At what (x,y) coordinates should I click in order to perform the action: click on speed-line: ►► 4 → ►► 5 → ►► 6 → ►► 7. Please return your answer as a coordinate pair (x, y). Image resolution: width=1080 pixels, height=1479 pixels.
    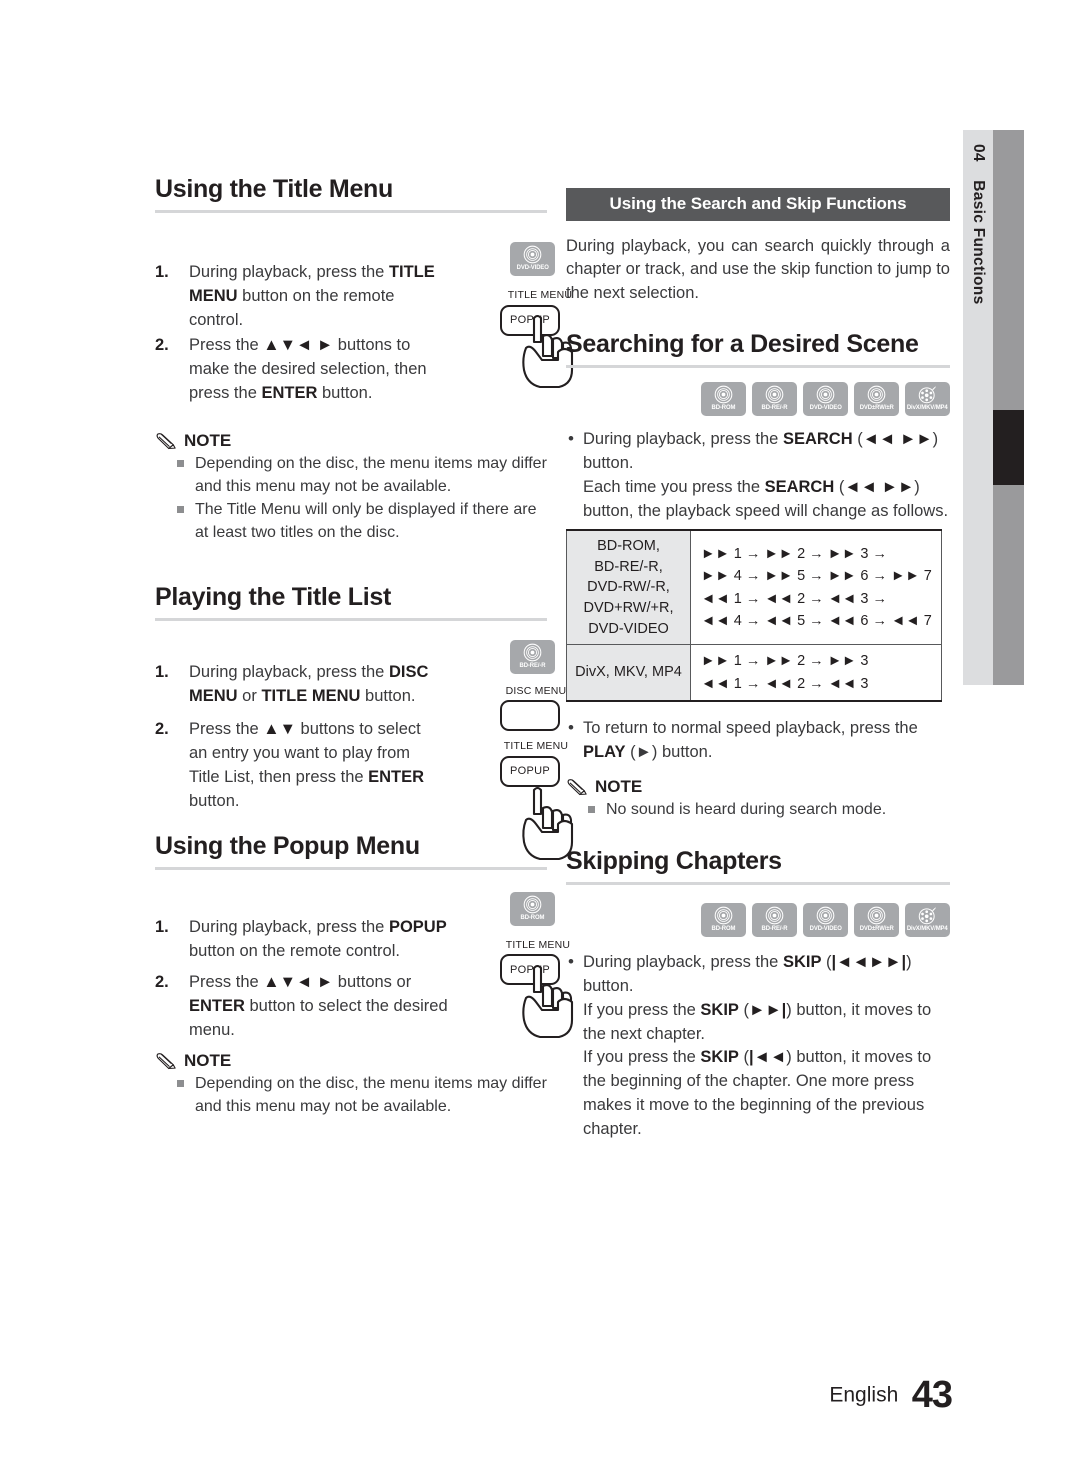
    Looking at the image, I should click on (816, 576).